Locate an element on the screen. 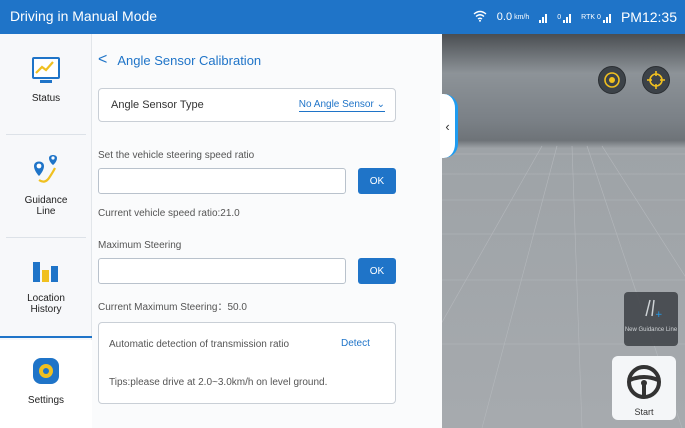  sidebar-item-label: Settings is located at coordinates (46, 400).